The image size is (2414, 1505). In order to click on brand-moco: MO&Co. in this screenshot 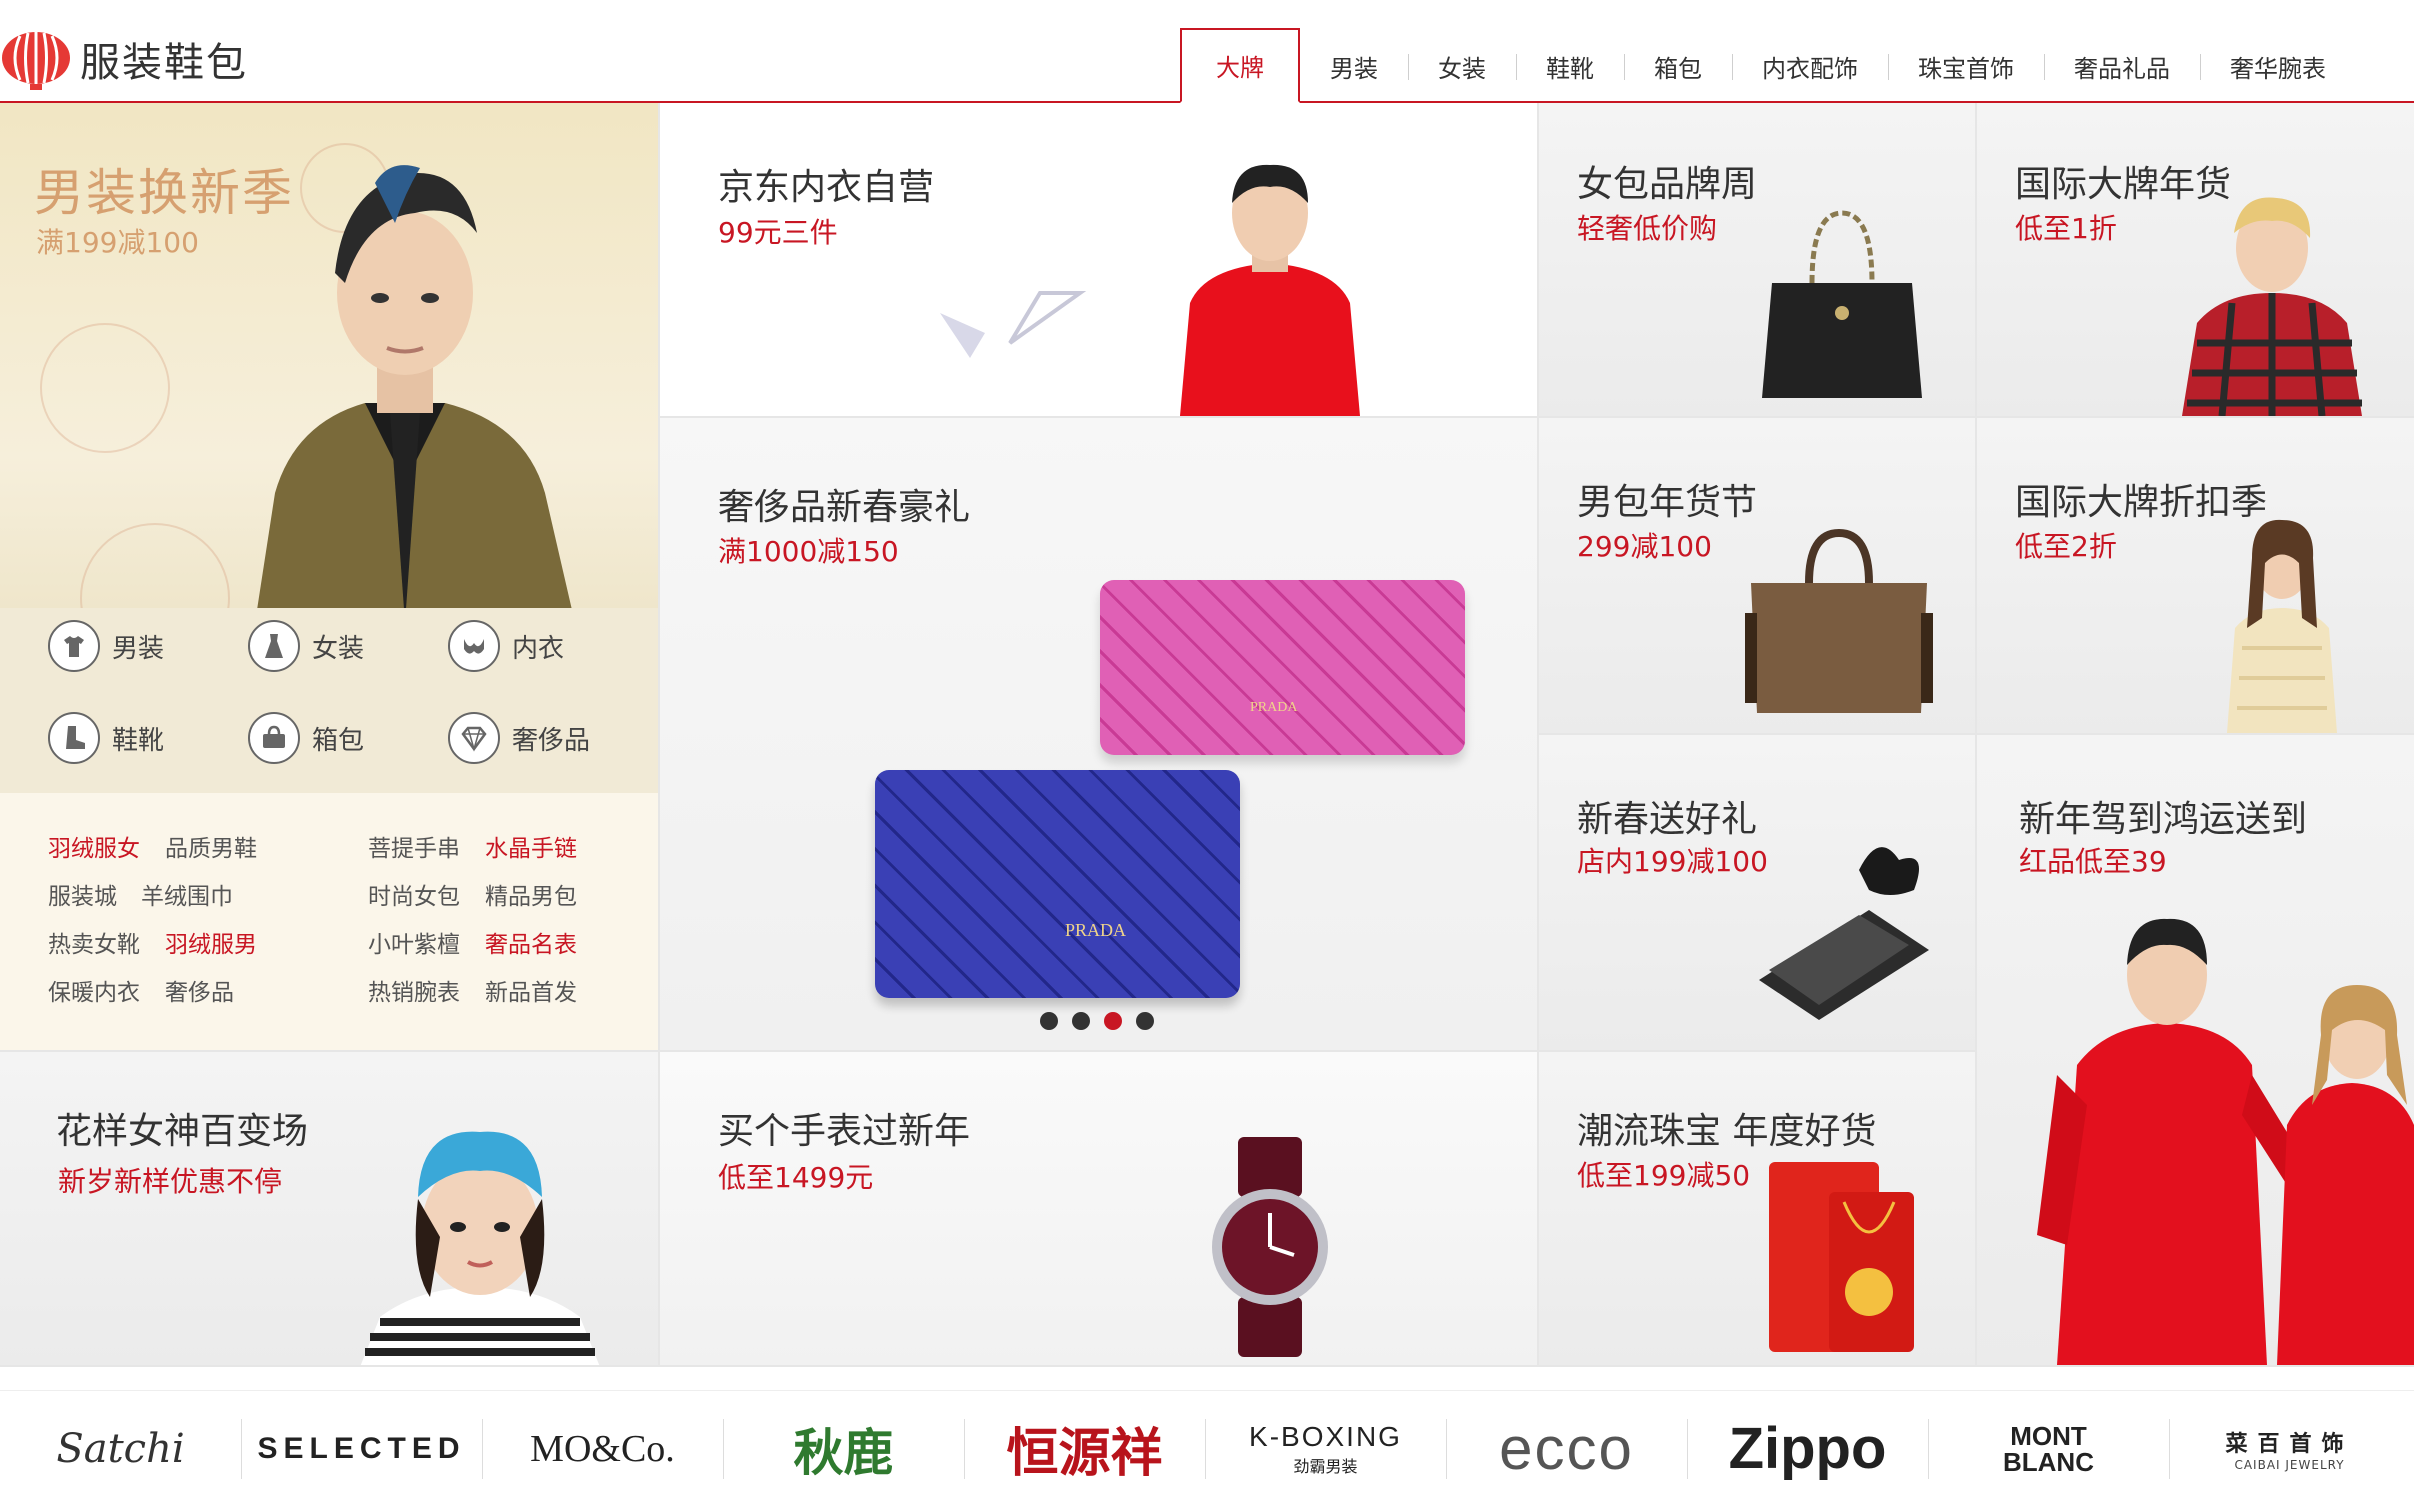, I will do `click(602, 1448)`.